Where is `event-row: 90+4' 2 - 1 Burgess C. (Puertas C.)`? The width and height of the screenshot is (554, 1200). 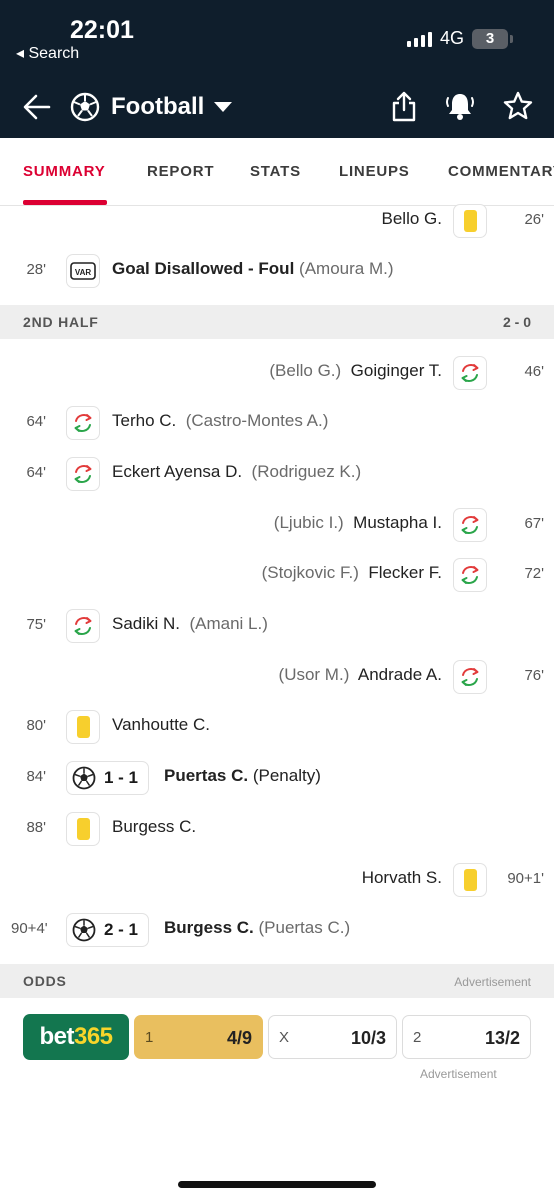 event-row: 90+4' 2 - 1 Burgess C. (Puertas C.) is located at coordinates (277, 930).